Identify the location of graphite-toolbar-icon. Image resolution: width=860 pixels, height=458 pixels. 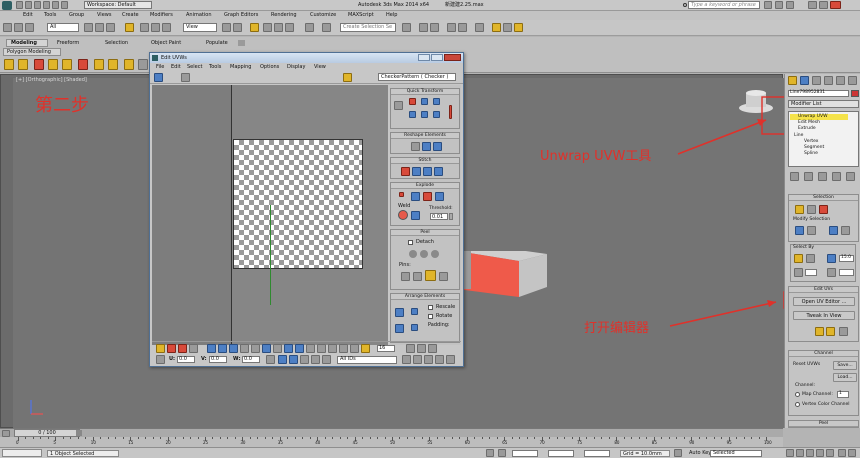
(434, 27).